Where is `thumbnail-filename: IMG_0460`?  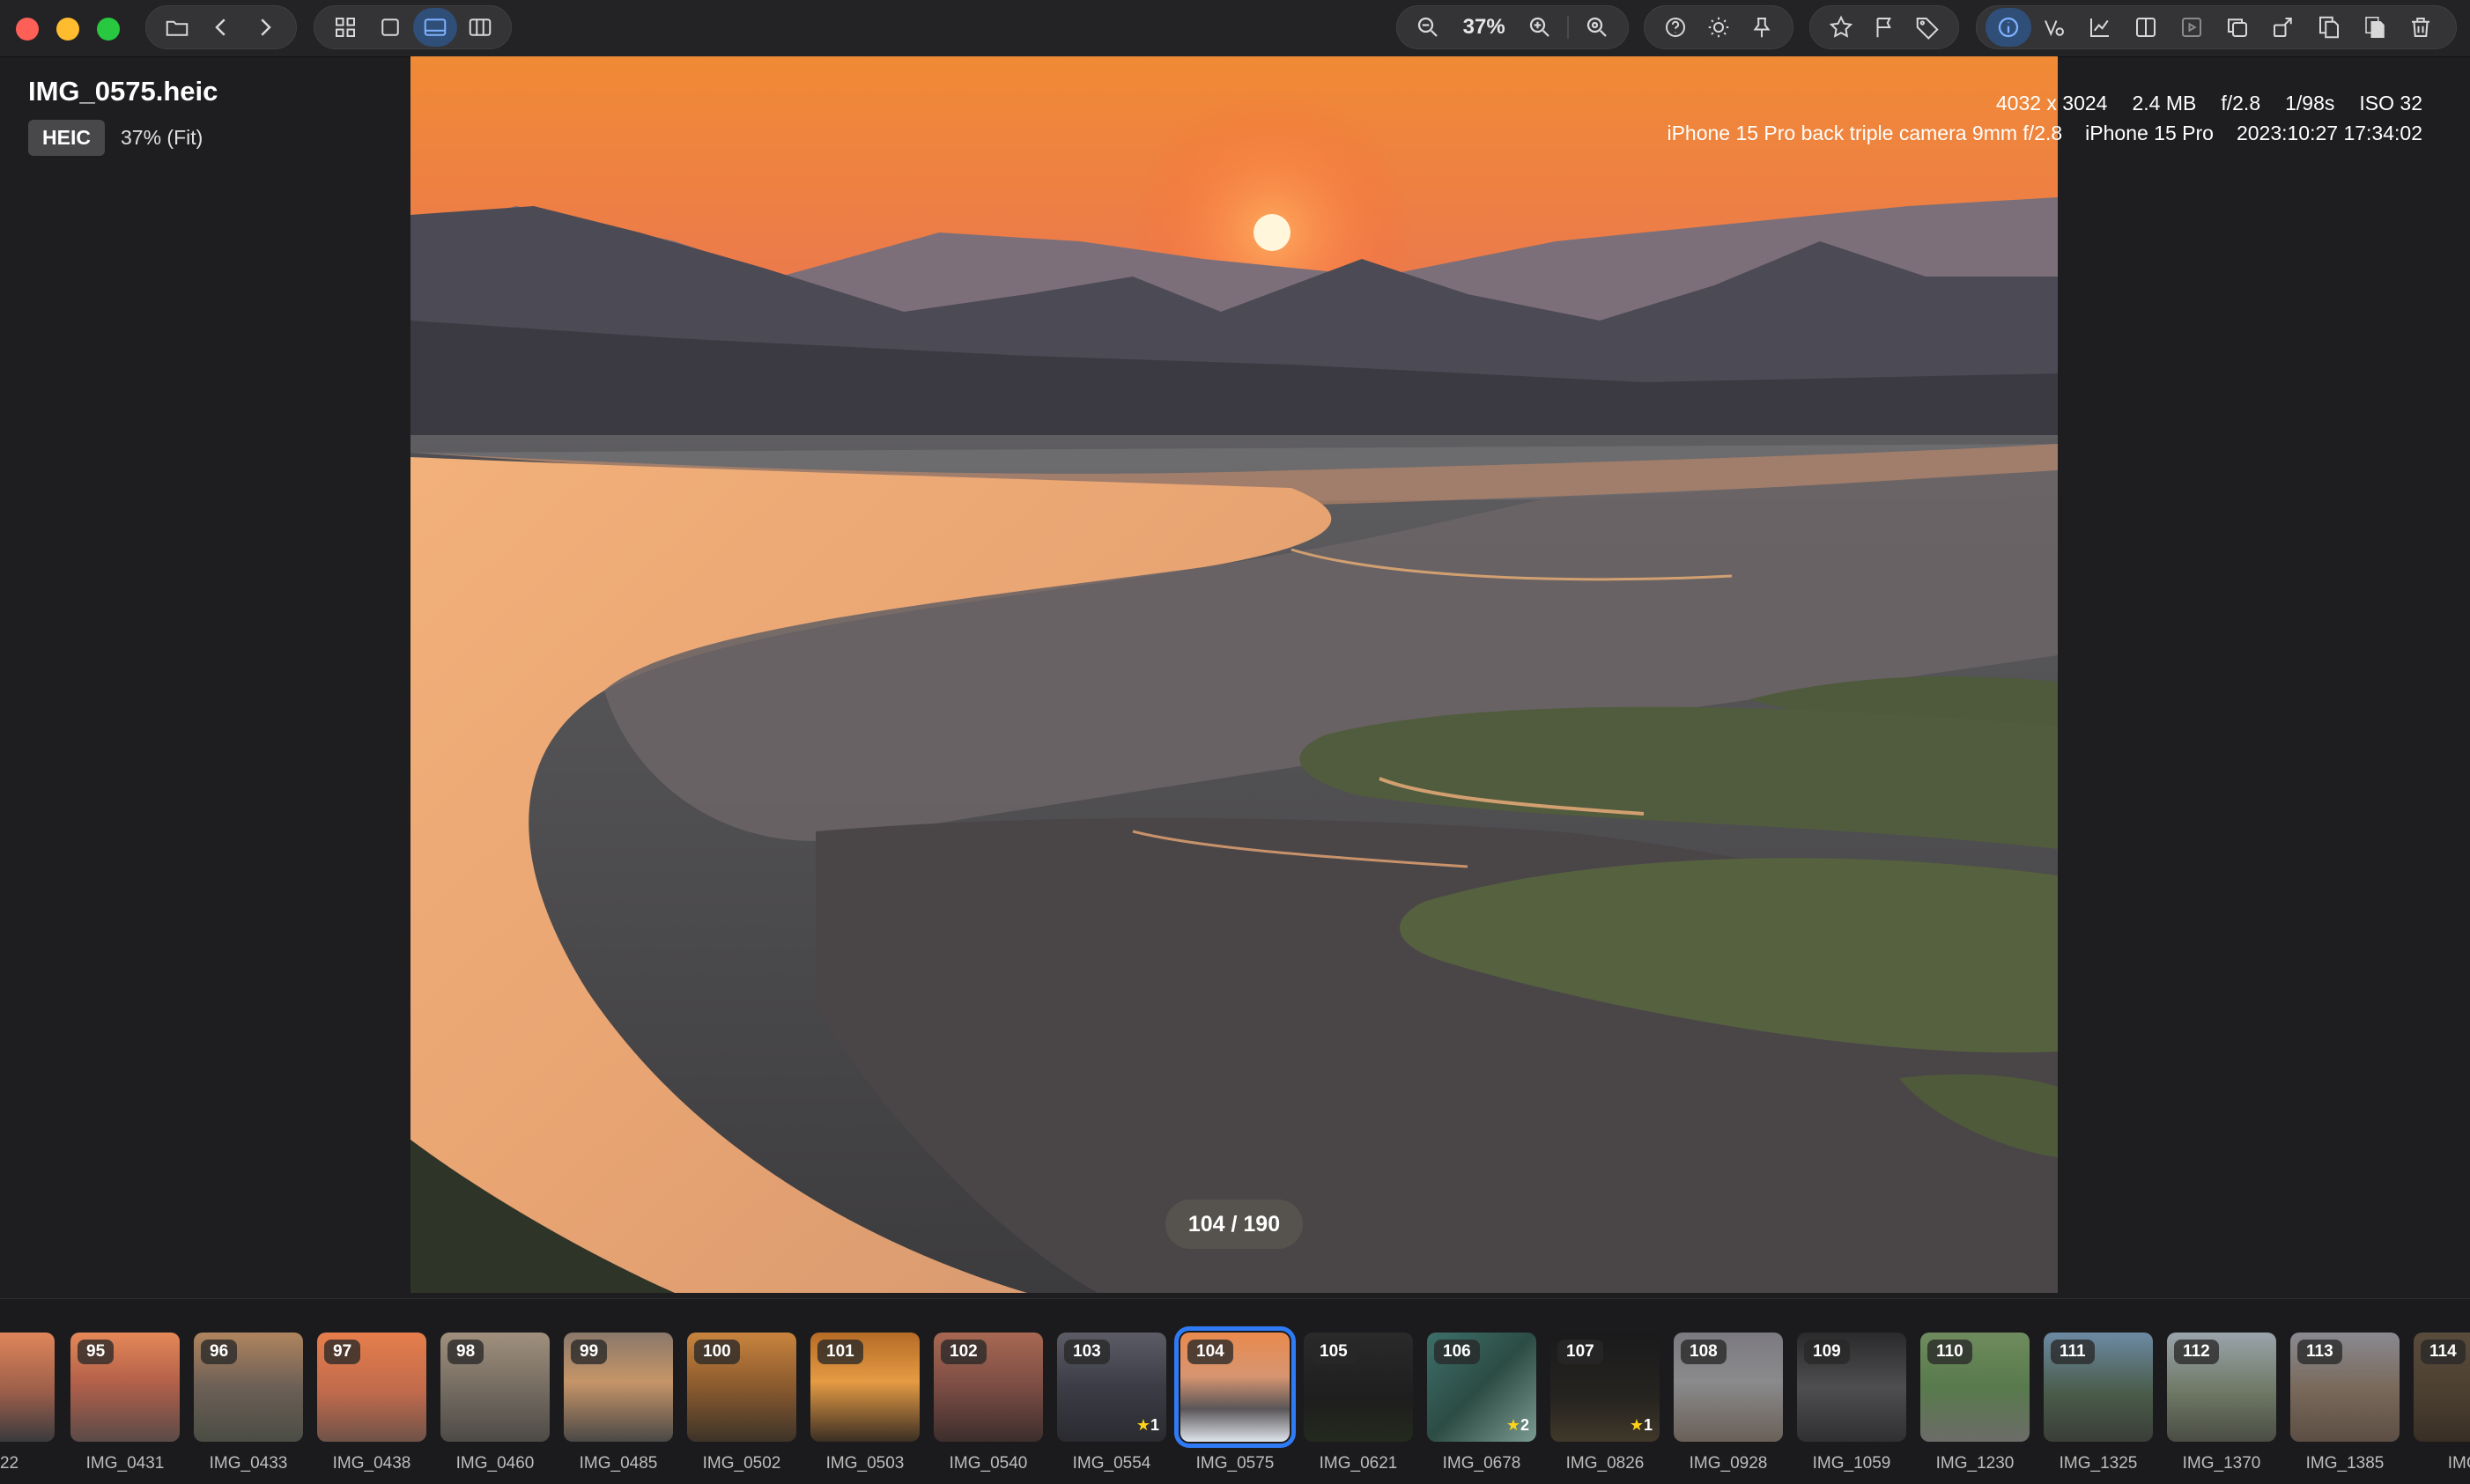
thumbnail-filename: IMG_0460 is located at coordinates (495, 1463).